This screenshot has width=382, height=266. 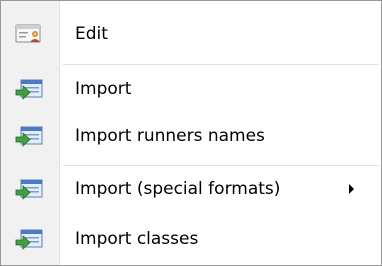 I want to click on menu-item-label: Import classes, so click(x=137, y=239).